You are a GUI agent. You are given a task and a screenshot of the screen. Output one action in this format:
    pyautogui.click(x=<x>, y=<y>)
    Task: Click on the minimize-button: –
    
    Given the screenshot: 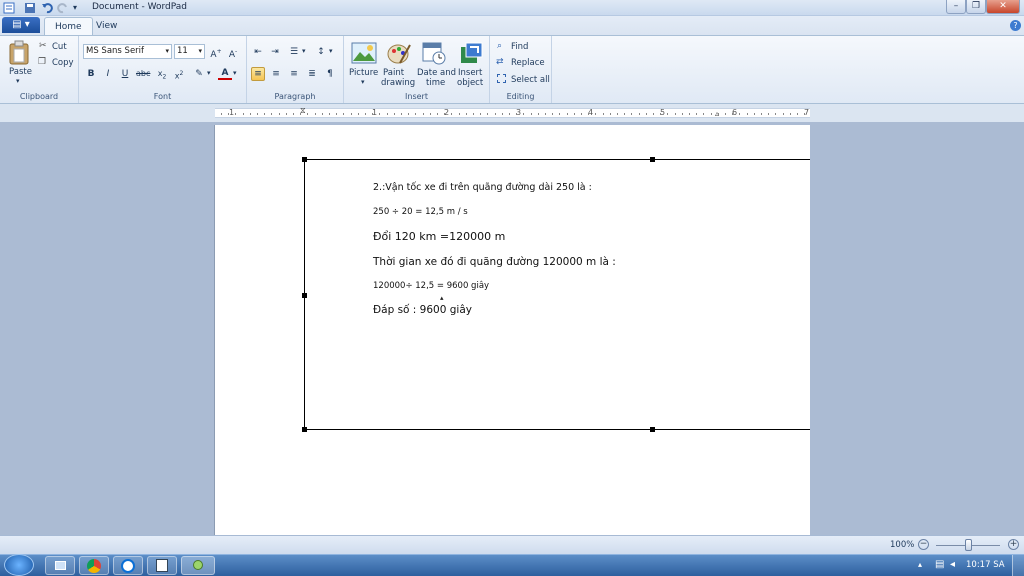 What is the action you would take?
    pyautogui.click(x=956, y=7)
    